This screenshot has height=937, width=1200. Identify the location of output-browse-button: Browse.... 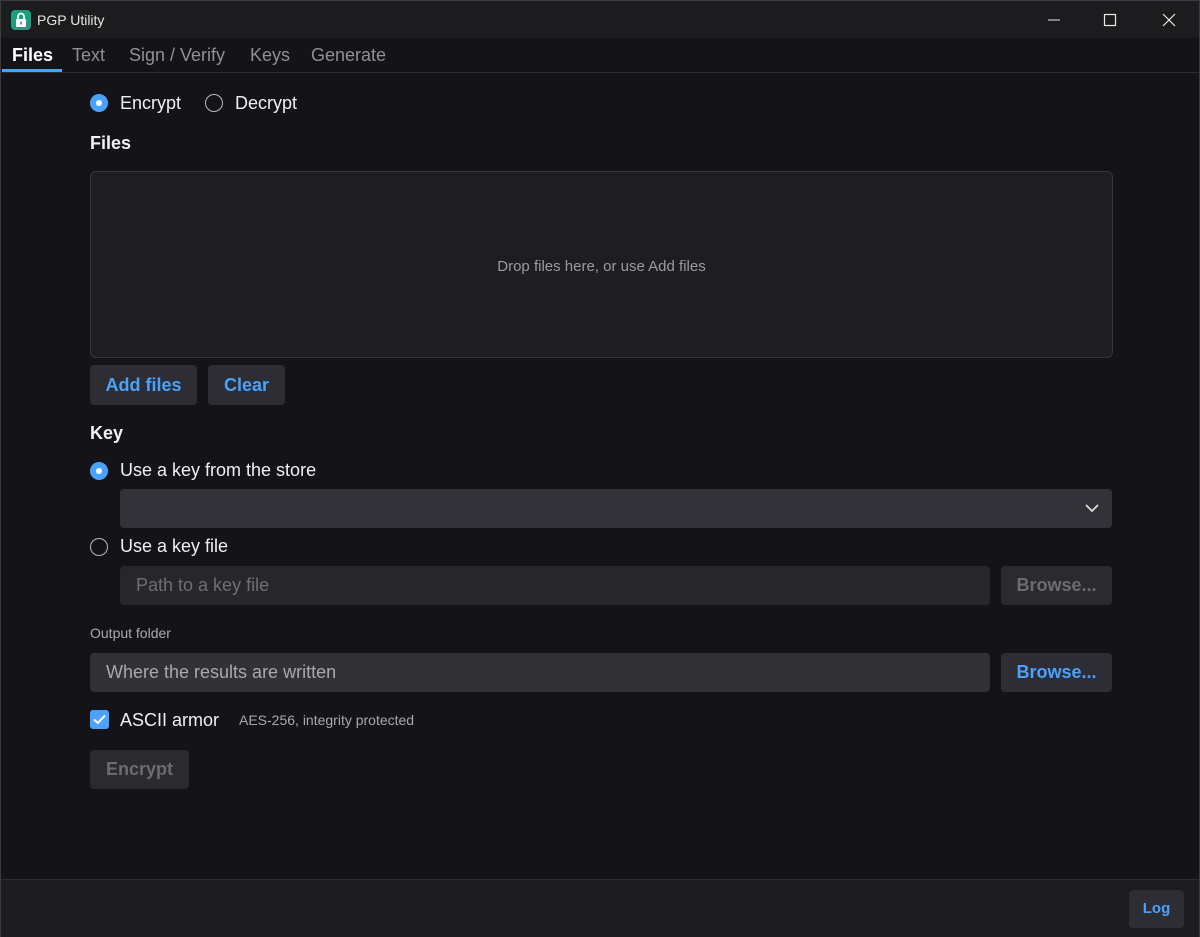
(1056, 672).